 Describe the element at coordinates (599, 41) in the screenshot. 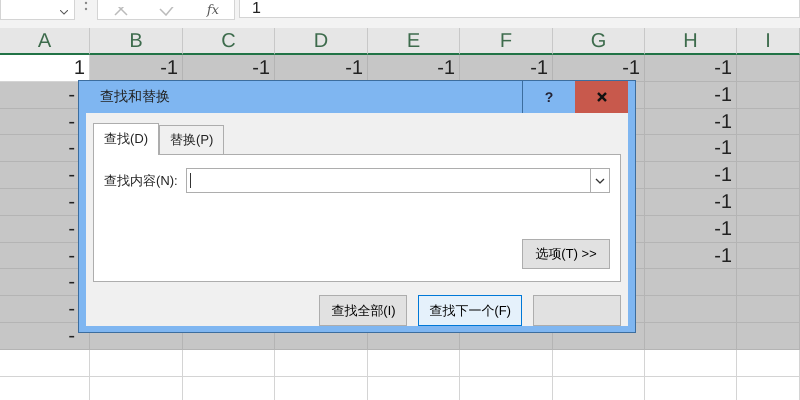

I see `column-header: G` at that location.